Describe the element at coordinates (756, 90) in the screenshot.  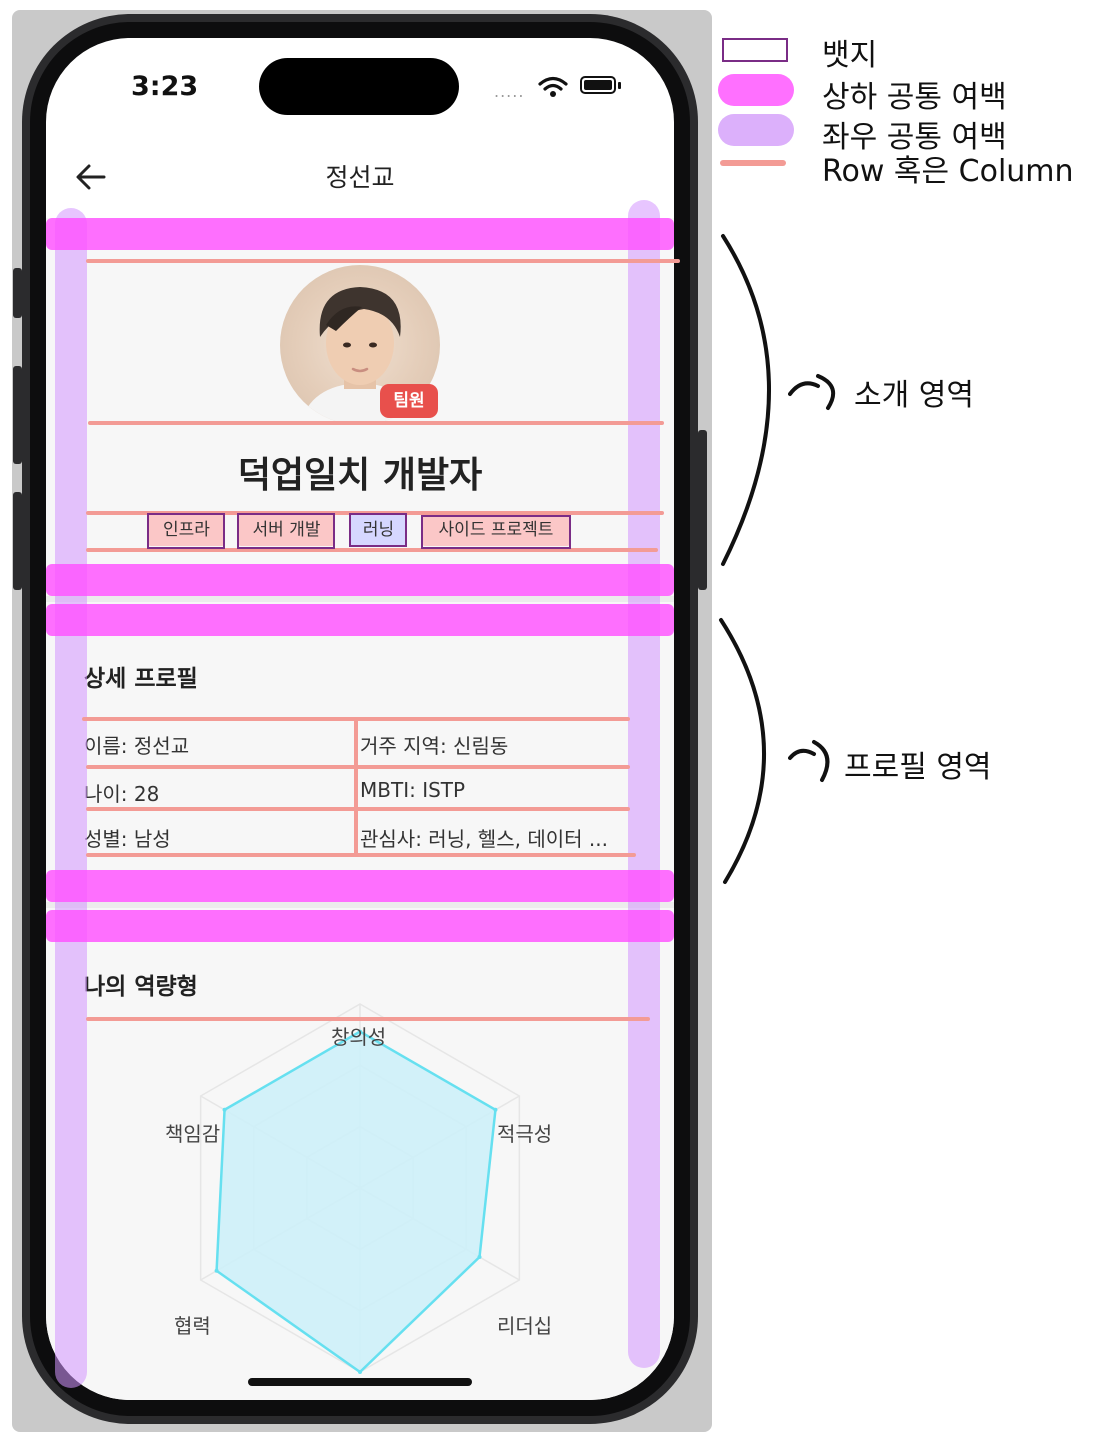
I see `legend-swatch-vertical-margin` at that location.